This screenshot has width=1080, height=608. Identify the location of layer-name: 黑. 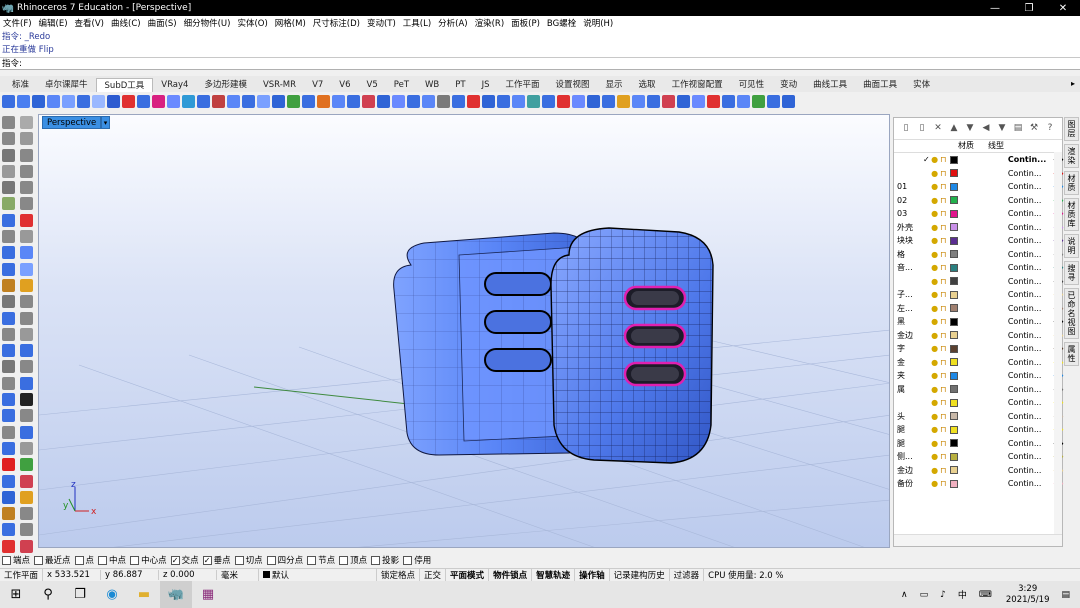
(908, 321).